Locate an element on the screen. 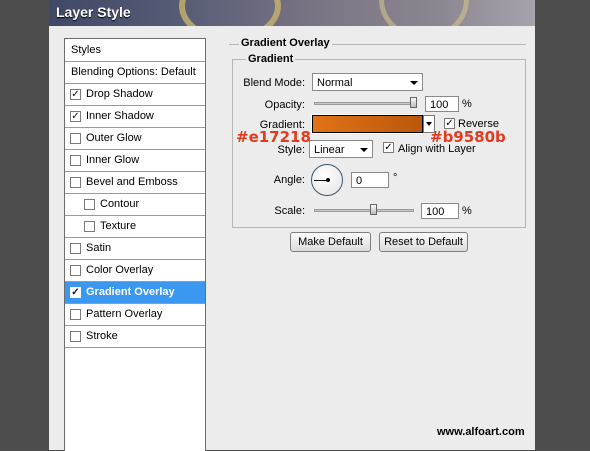 The width and height of the screenshot is (590, 451). style-item-bevel-and-emboss: Bevel and Emboss is located at coordinates (135, 183).